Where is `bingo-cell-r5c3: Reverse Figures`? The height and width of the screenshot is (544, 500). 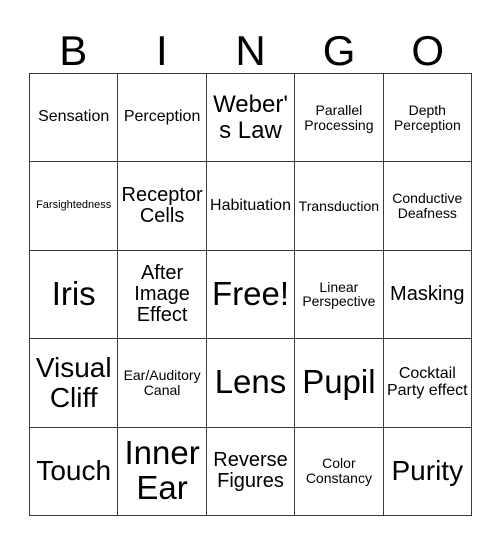
bingo-cell-r5c3: Reverse Figures is located at coordinates (251, 471).